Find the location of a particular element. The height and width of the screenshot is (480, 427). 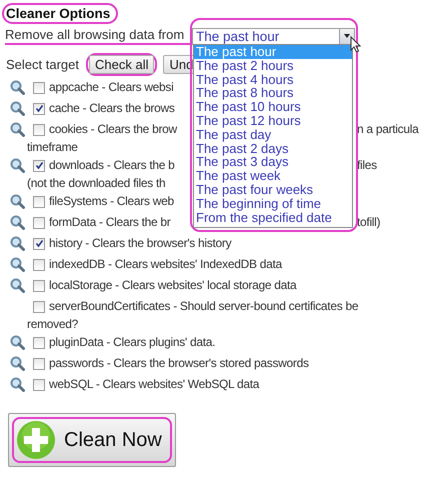

select-target-label: Select target is located at coordinates (42, 64).